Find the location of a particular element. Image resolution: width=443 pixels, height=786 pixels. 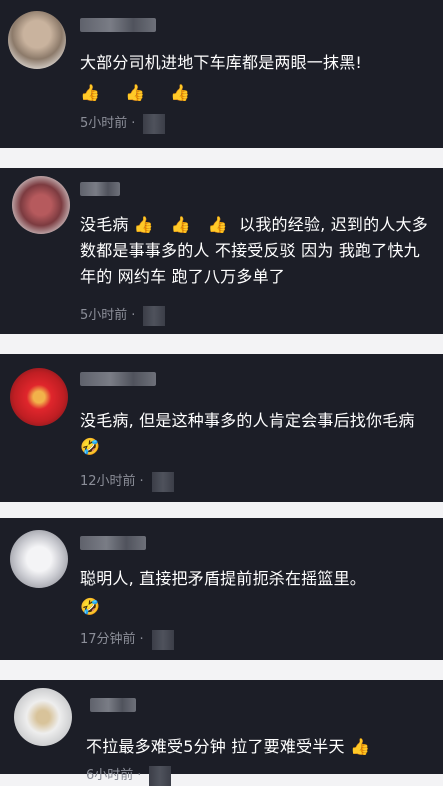

comment-body: 大部分司机进地下车库都是两眼一抹黑! is located at coordinates (221, 62).